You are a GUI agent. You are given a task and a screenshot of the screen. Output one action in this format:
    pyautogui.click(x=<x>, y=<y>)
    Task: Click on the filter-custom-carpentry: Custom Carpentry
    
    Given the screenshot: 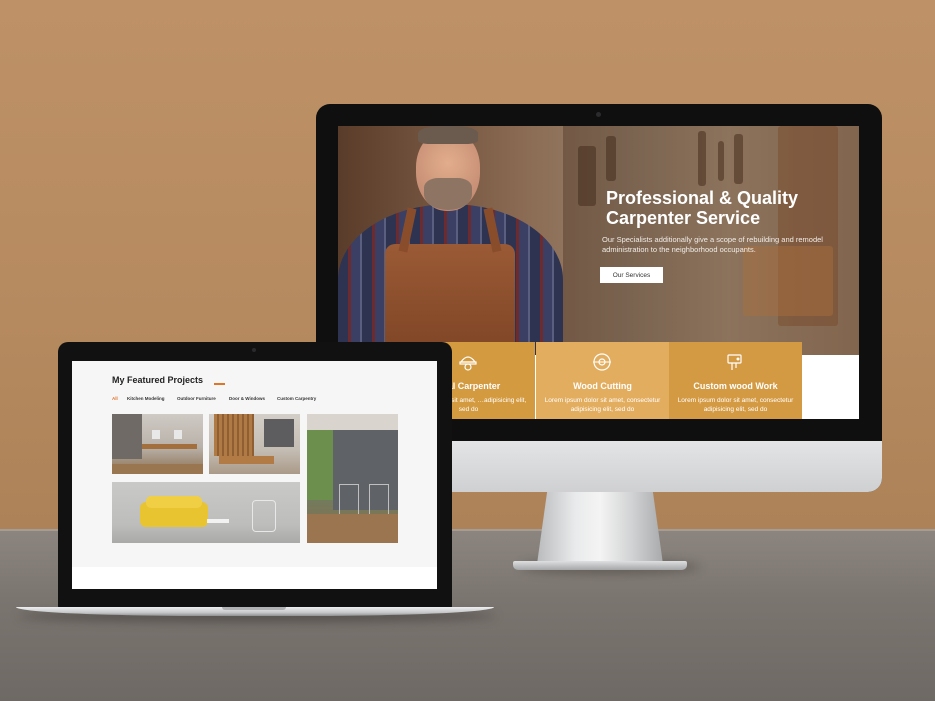 What is the action you would take?
    pyautogui.click(x=296, y=398)
    